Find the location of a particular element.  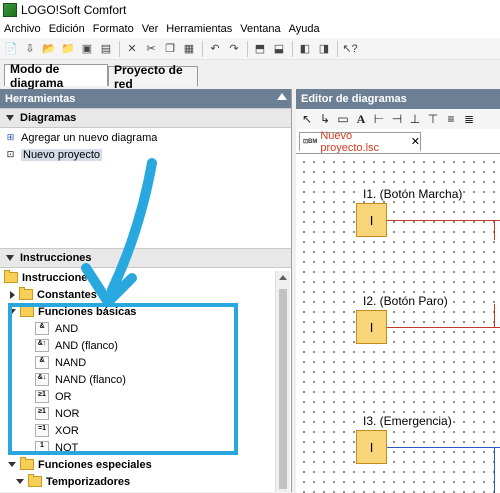

scroll-thumb is located at coordinates (283, 389).